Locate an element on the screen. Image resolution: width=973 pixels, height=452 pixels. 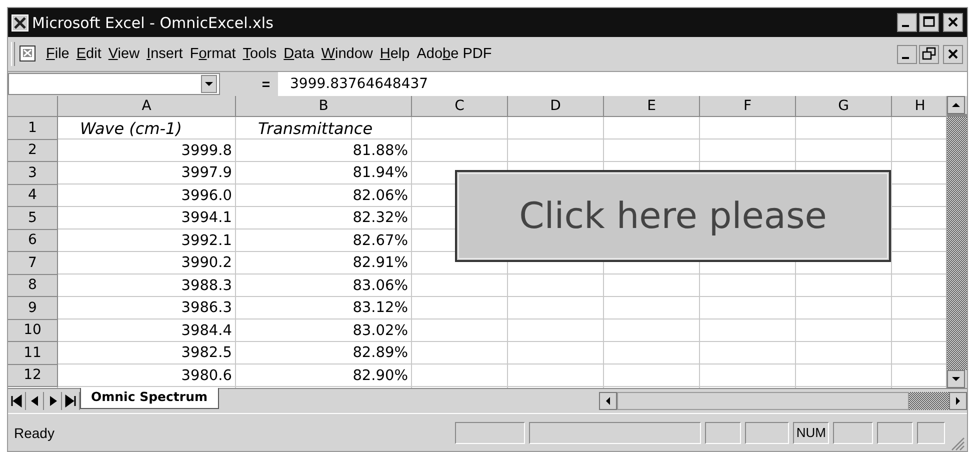
vertical-scrollbar is located at coordinates (956, 242).